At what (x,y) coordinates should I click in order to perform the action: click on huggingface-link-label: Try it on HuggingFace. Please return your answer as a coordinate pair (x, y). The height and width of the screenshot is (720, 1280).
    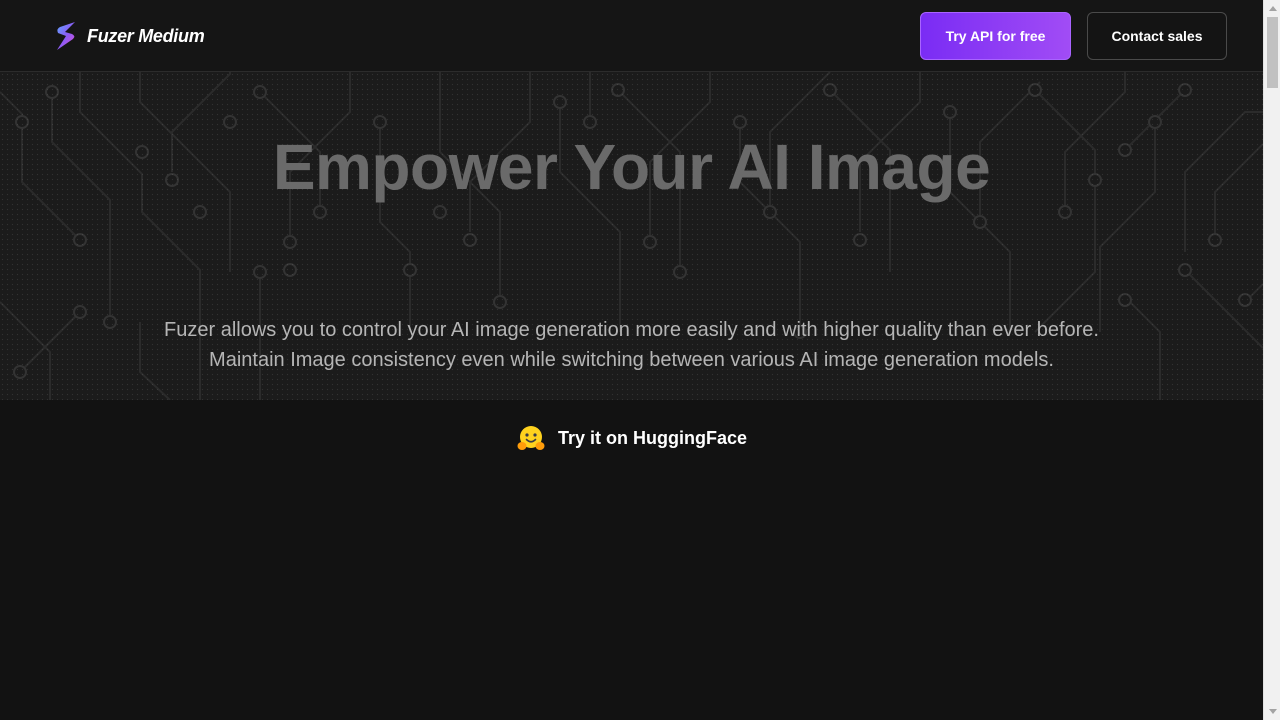
    Looking at the image, I should click on (653, 437).